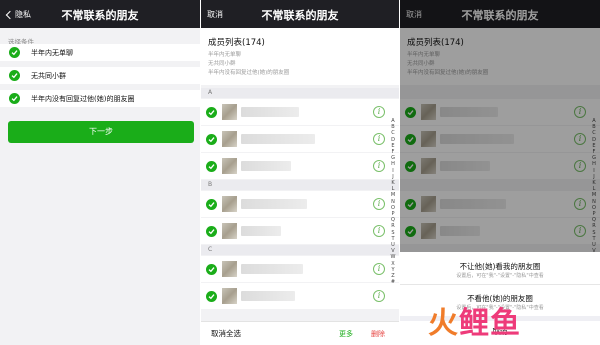 Image resolution: width=600 pixels, height=345 pixels. What do you see at coordinates (222, 64) in the screenshot?
I see `condition-summary: 无共同小群` at bounding box center [222, 64].